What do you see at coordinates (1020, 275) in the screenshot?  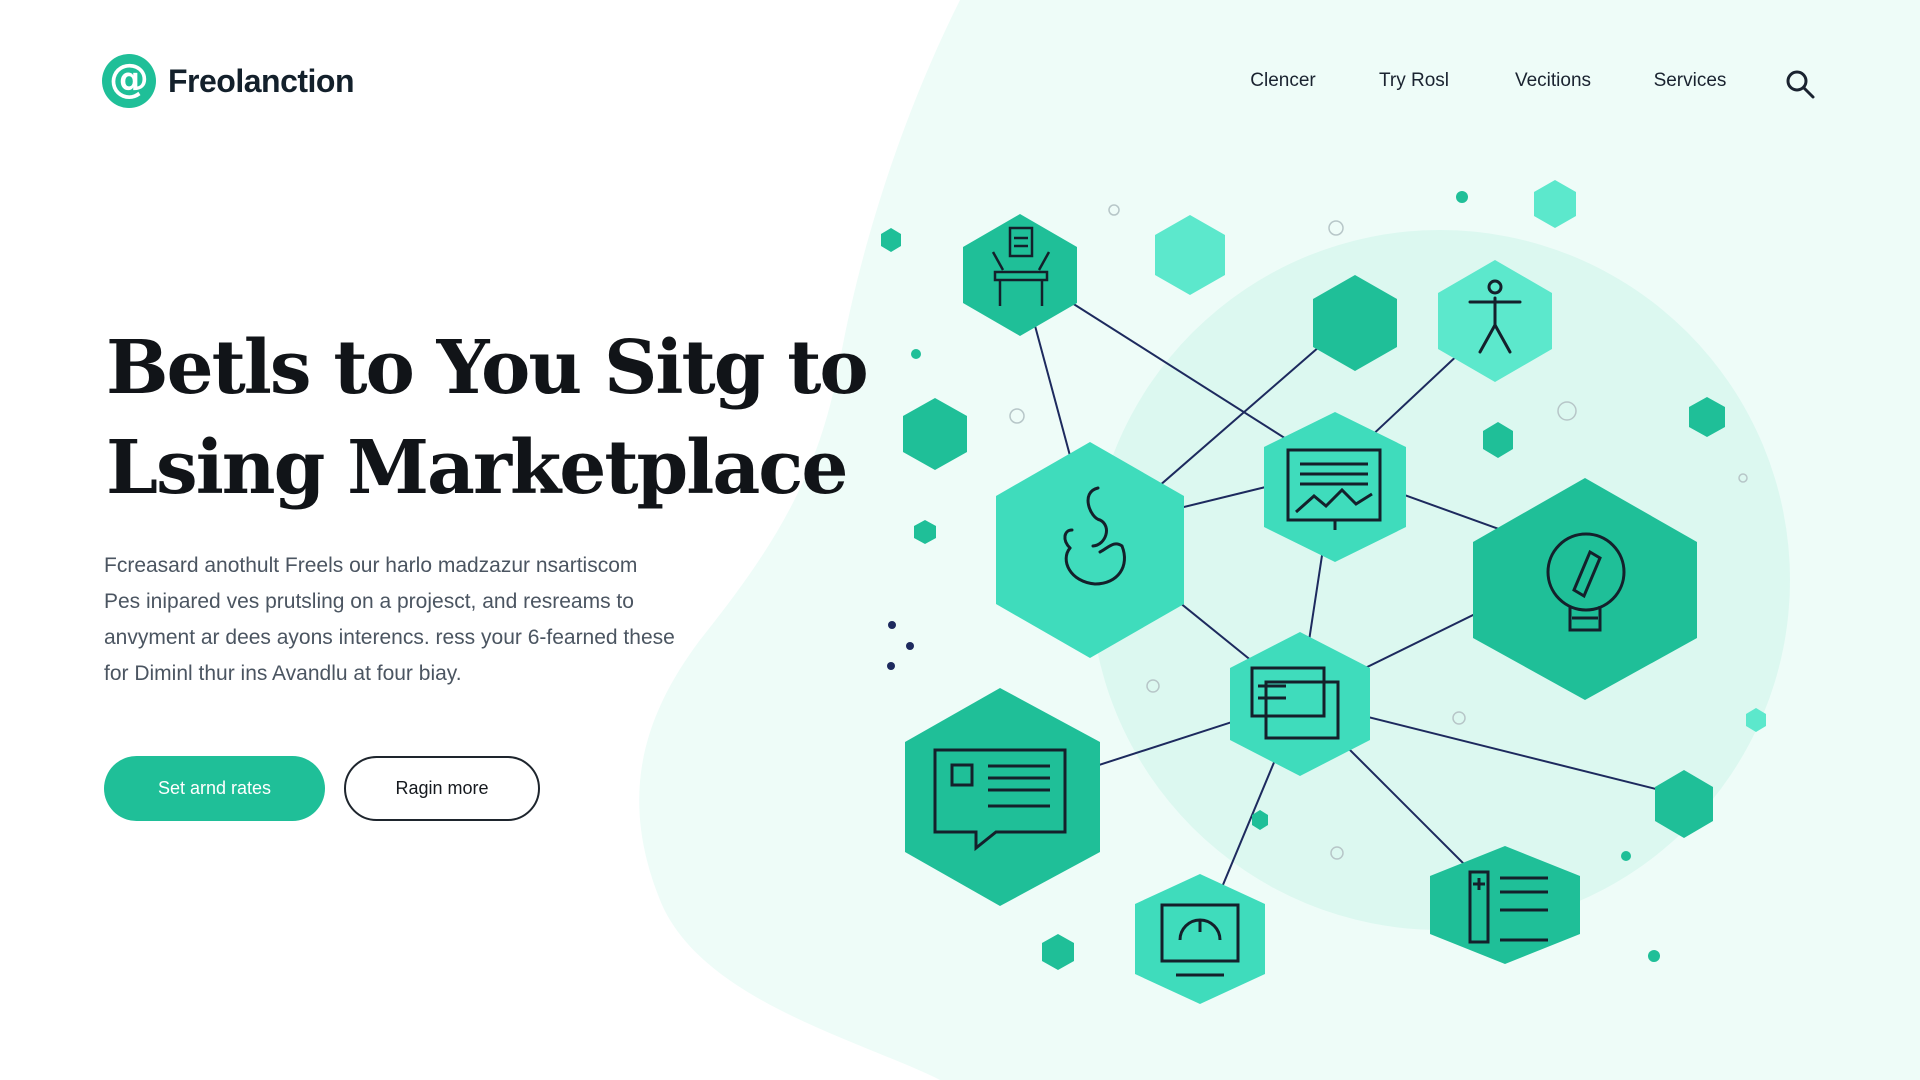 I see `desk-node` at bounding box center [1020, 275].